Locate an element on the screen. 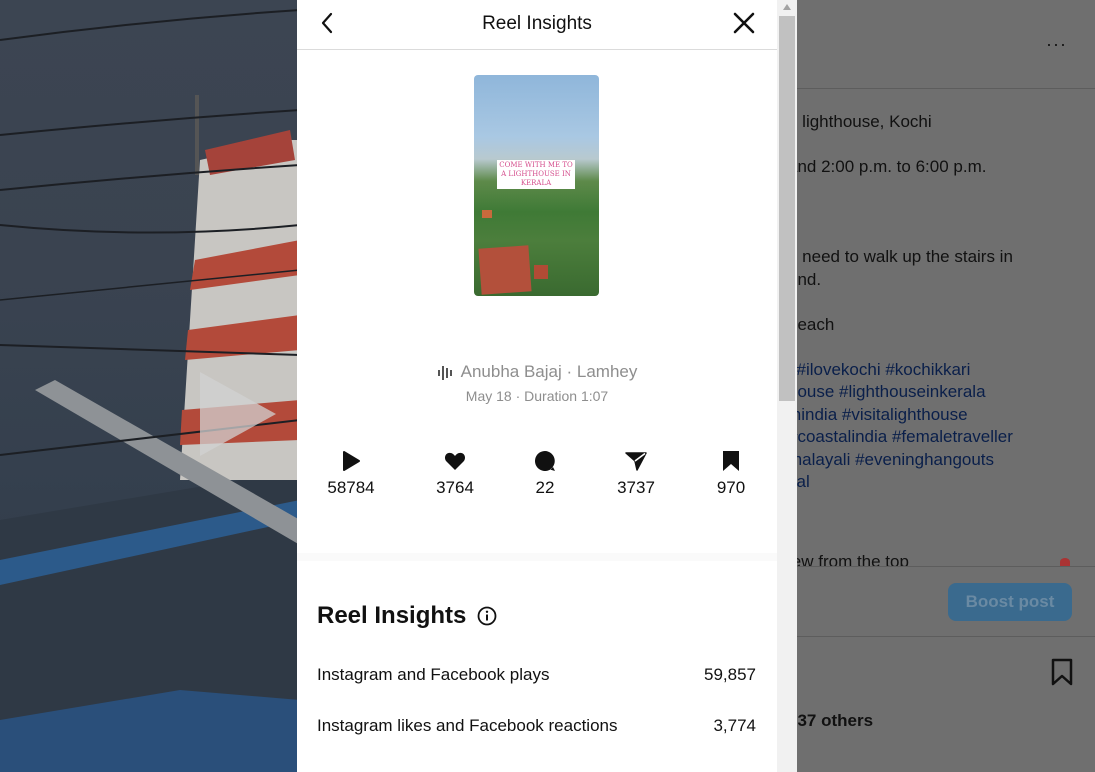  video-play-icon is located at coordinates (238, 414).